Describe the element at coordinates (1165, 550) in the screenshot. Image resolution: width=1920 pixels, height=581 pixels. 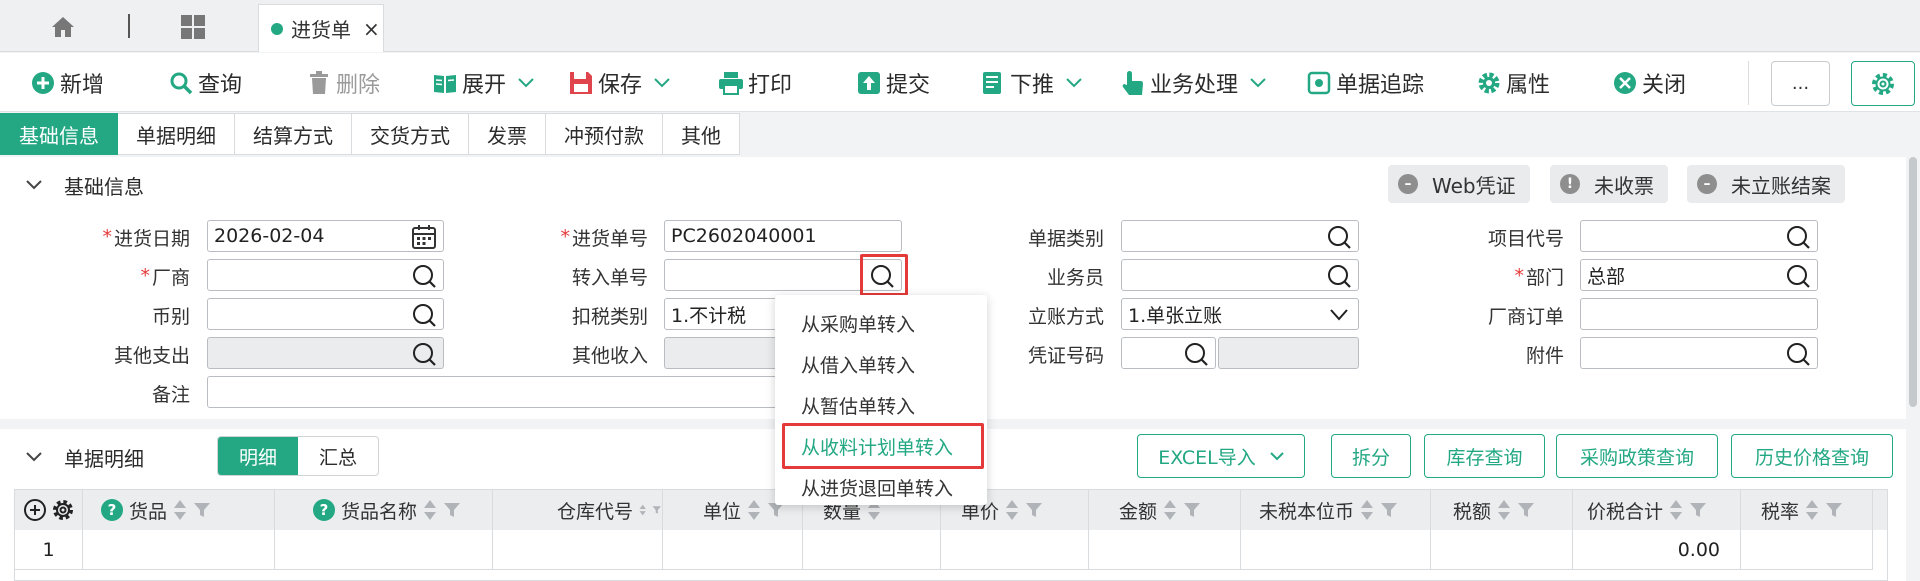
I see `cell-amount` at that location.